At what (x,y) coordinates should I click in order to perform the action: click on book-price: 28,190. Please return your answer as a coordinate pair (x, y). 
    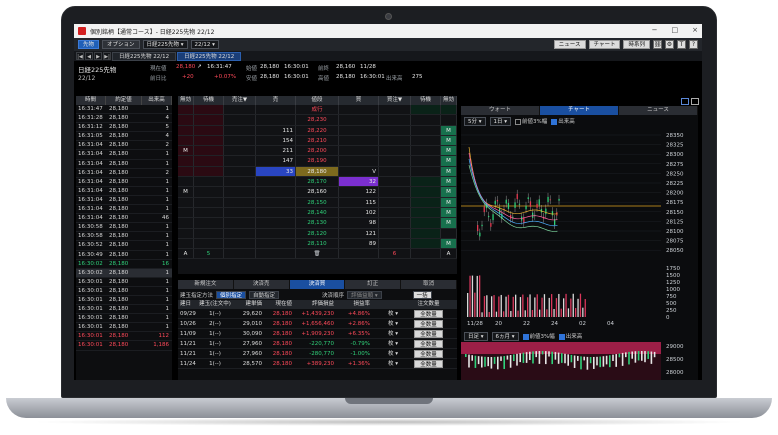
    Looking at the image, I should click on (317, 161).